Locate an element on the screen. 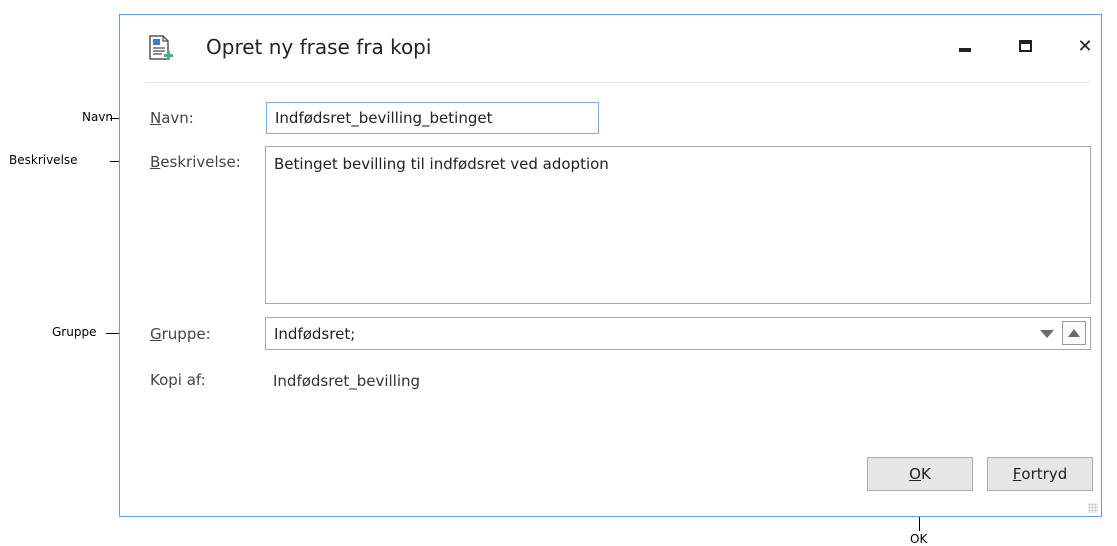 This screenshot has width=1117, height=546. copy-of-label: Kopi af: is located at coordinates (178, 380).